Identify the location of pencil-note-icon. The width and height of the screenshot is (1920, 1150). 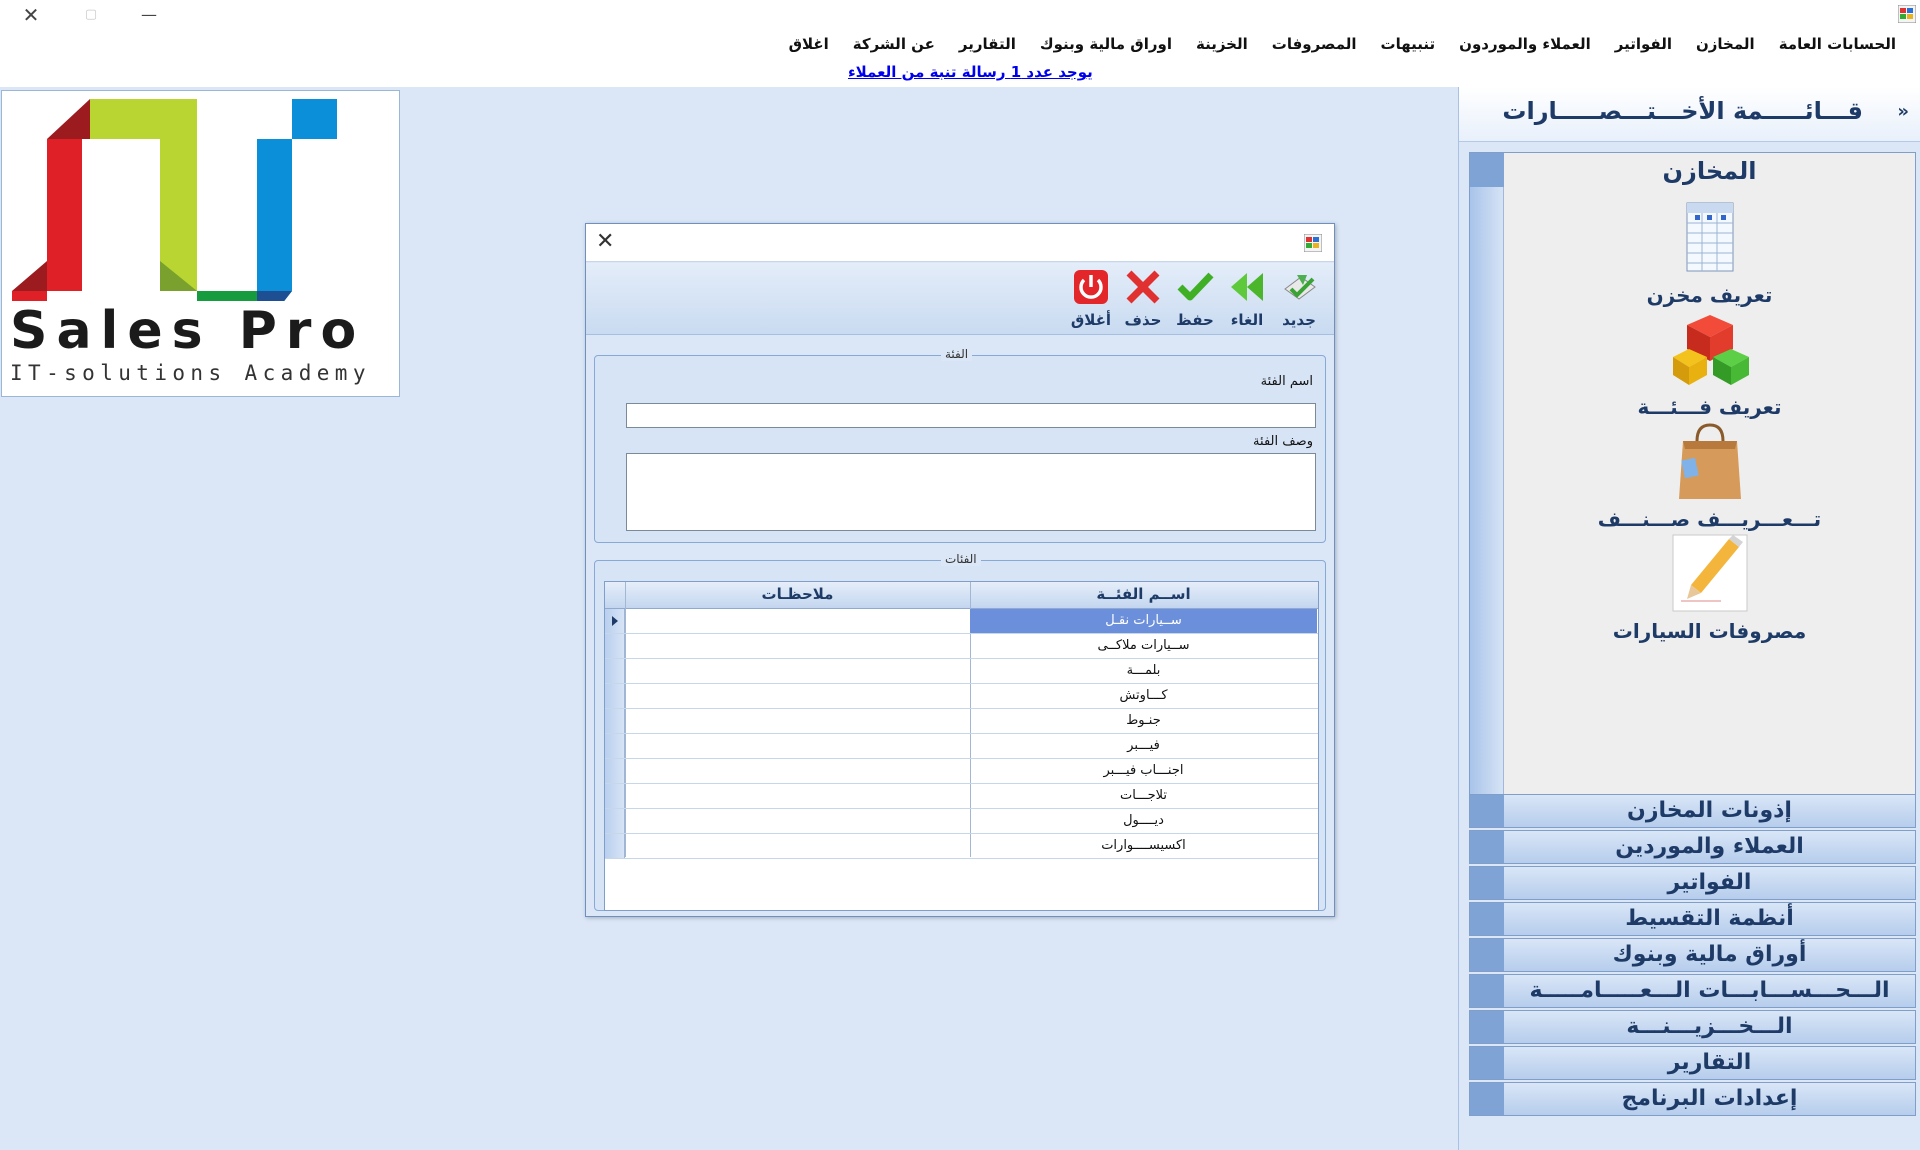
(1709, 573).